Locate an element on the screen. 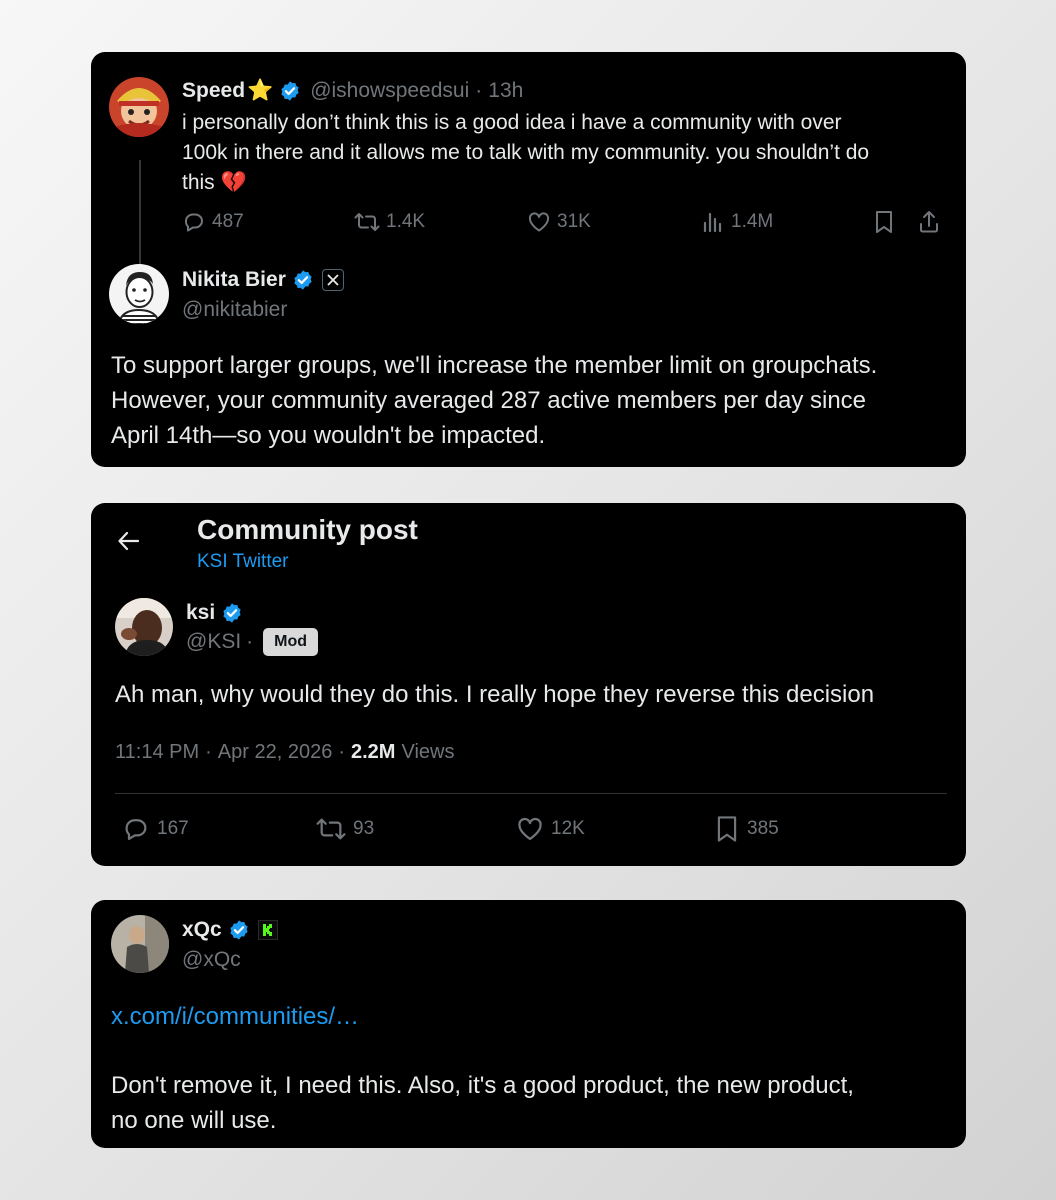 Image resolution: width=1056 pixels, height=1200 pixels. views-count: 2.2M is located at coordinates (373, 751).